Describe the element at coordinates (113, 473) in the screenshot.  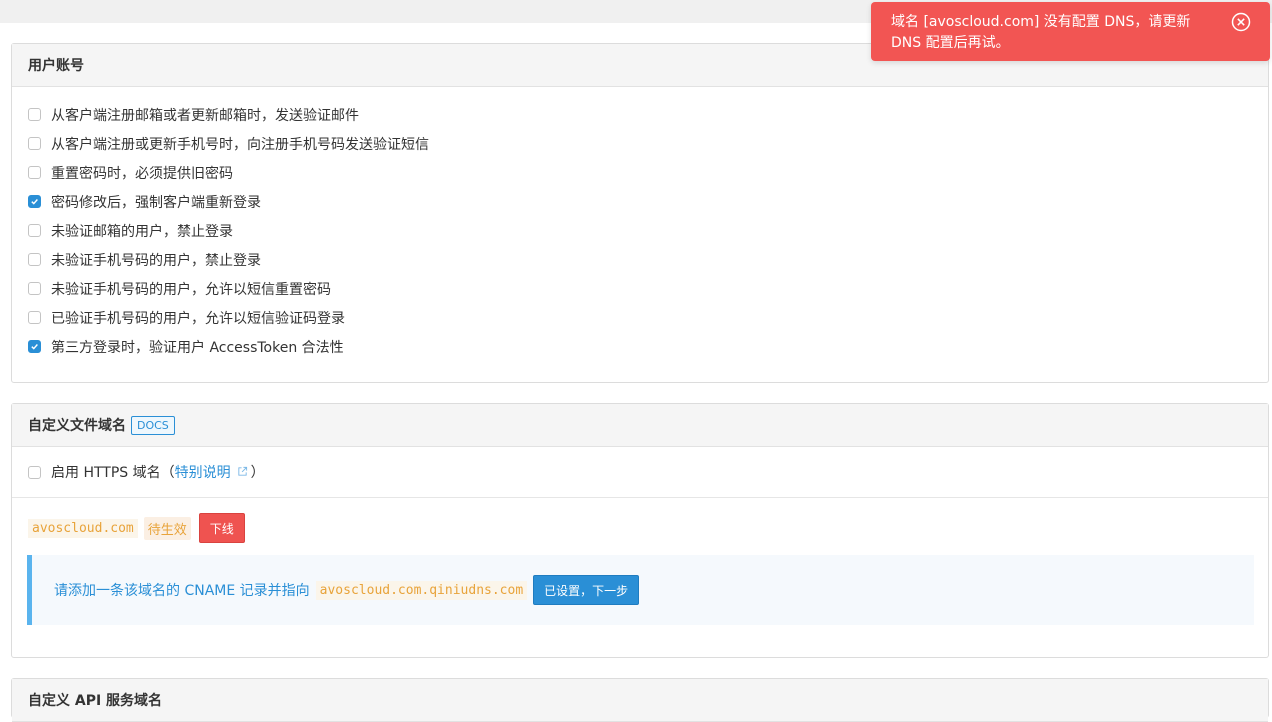
I see `https-label-prefix: 启用 HTTPS 域名（` at that location.